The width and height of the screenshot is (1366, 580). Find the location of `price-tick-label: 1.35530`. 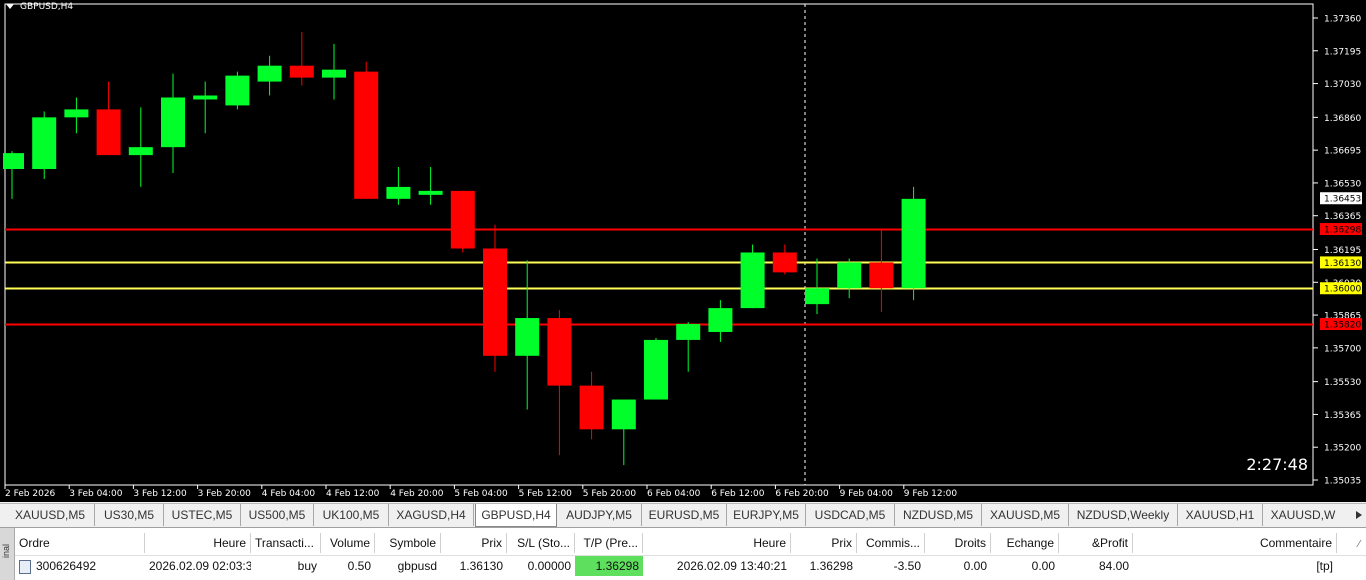

price-tick-label: 1.35530 is located at coordinates (1342, 383).